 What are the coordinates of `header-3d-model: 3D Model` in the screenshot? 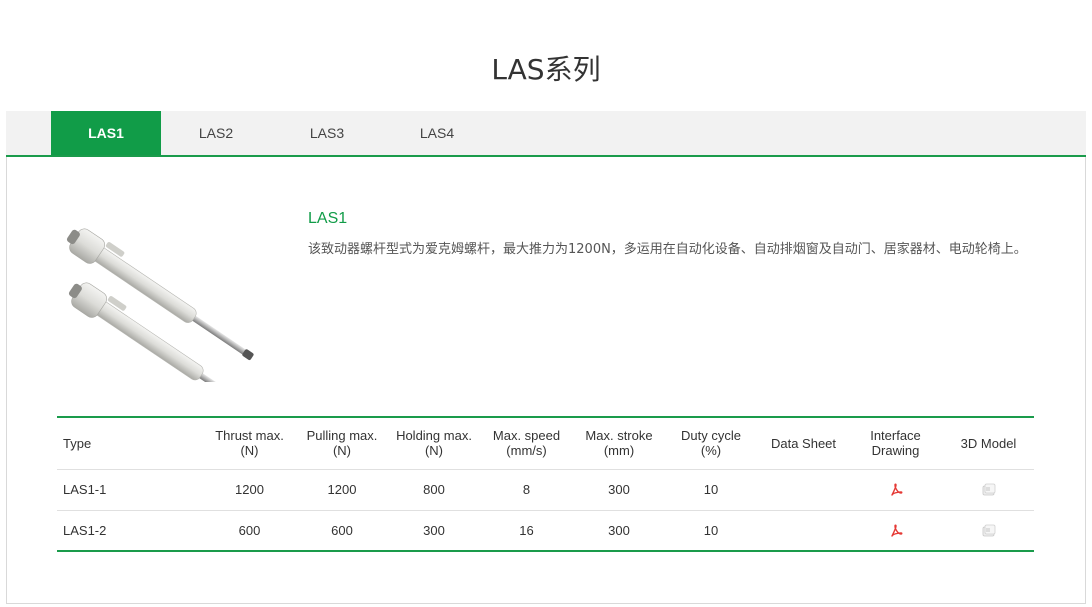 It's located at (988, 443).